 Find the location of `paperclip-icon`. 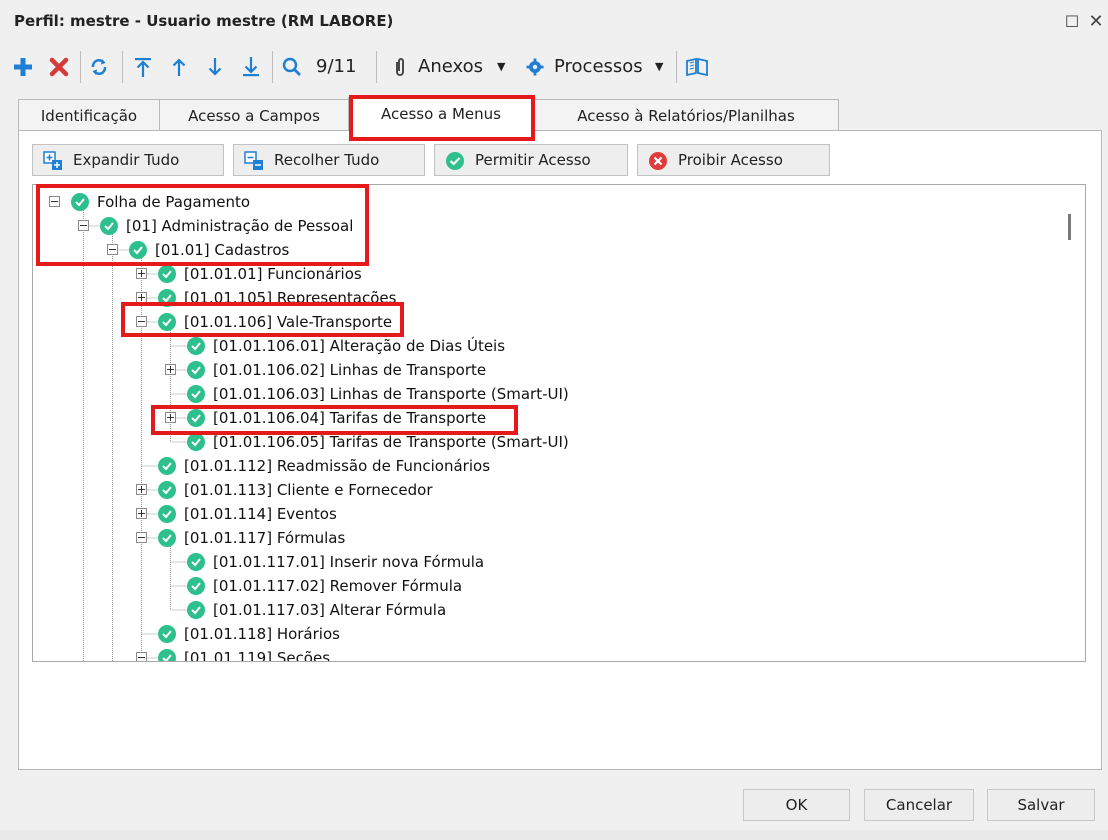

paperclip-icon is located at coordinates (400, 67).